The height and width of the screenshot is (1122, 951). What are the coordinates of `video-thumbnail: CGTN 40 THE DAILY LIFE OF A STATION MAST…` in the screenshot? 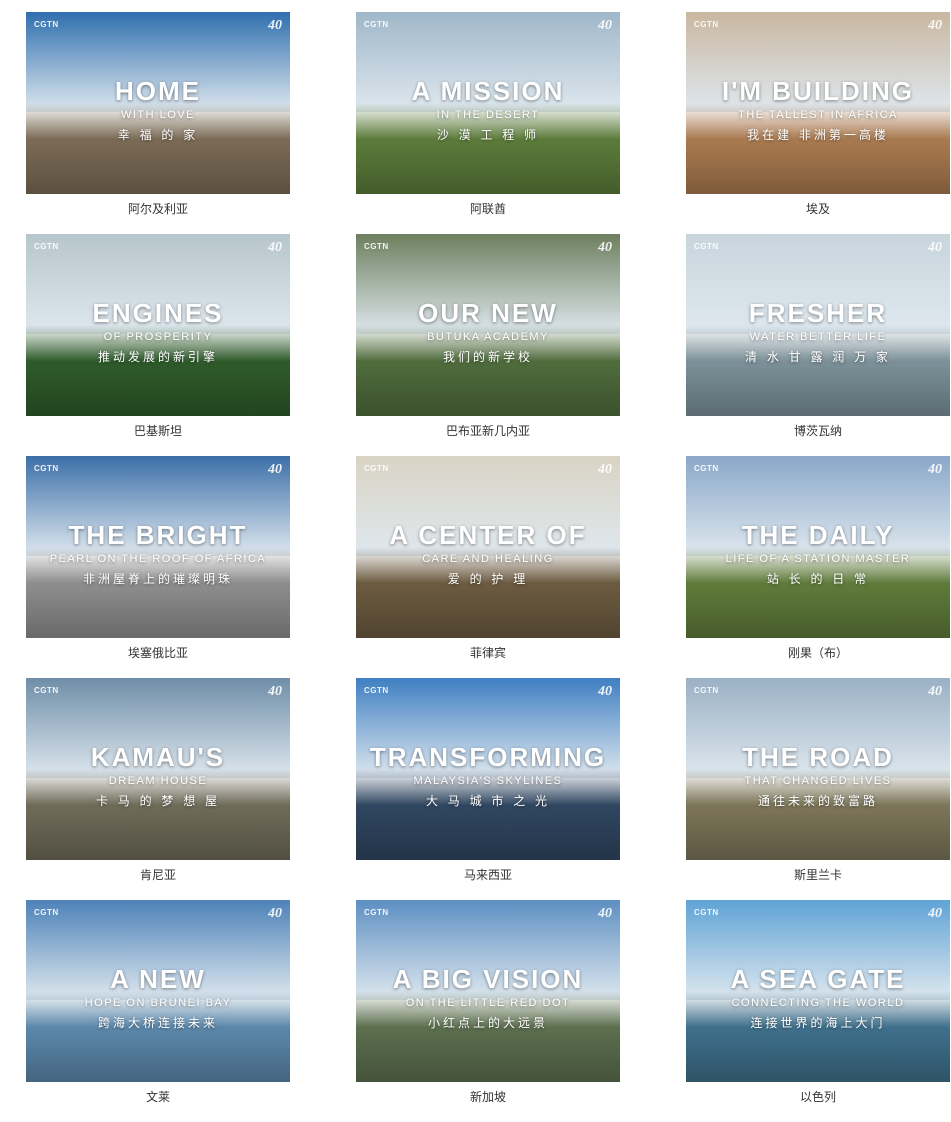 It's located at (818, 547).